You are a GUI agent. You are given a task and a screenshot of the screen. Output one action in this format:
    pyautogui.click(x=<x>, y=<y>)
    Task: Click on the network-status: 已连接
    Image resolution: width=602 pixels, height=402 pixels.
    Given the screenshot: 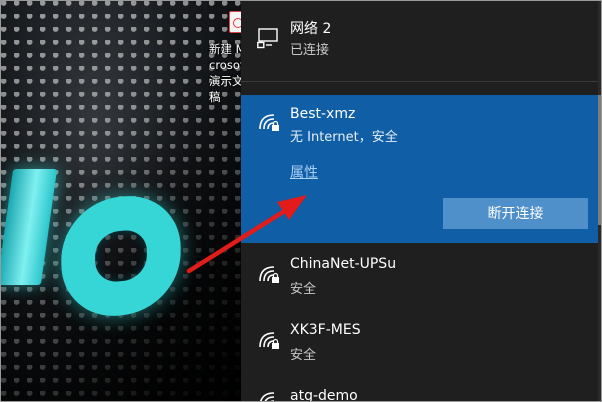 What is the action you would take?
    pyautogui.click(x=310, y=50)
    